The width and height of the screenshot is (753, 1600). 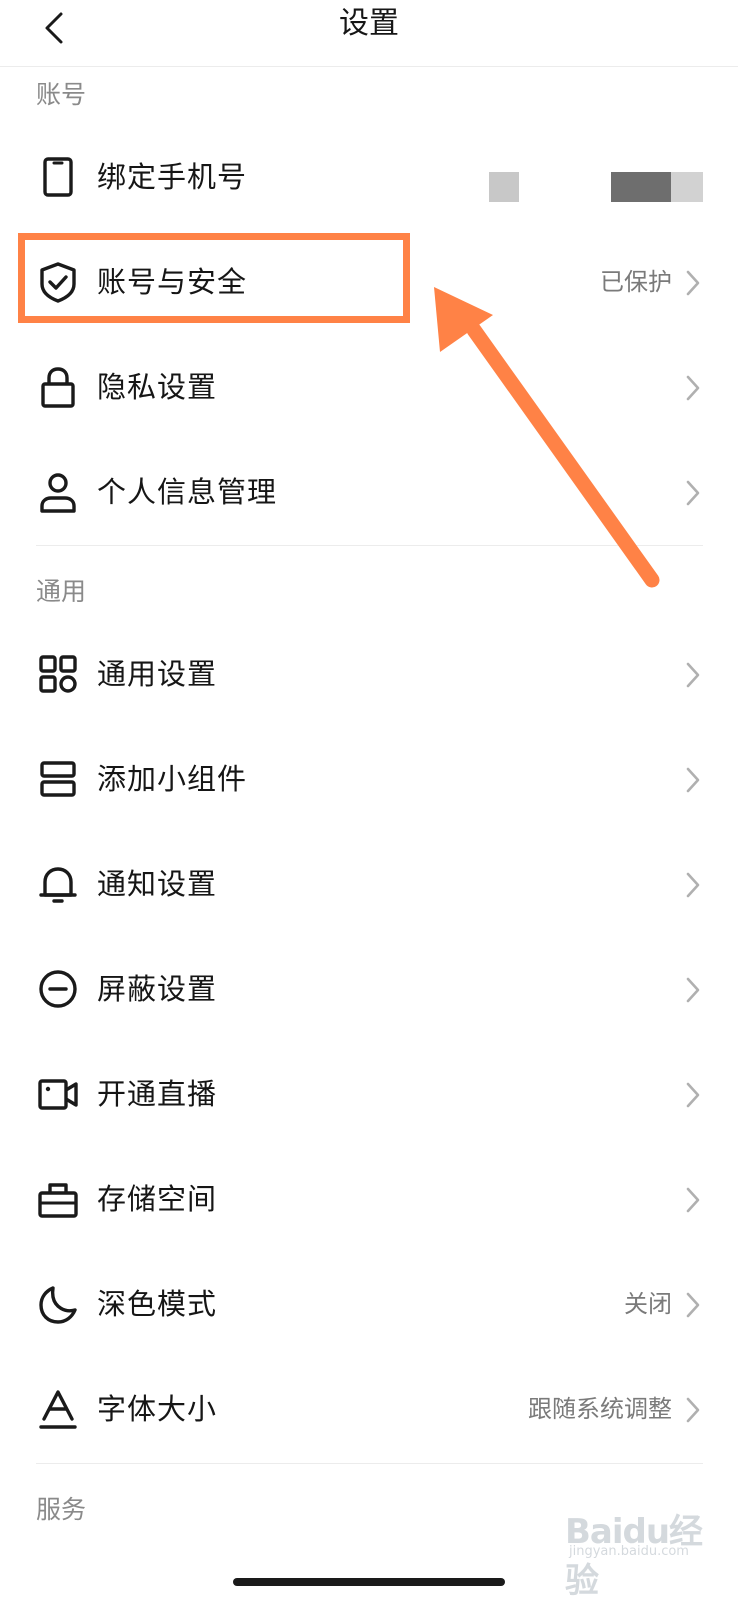 What do you see at coordinates (369, 387) in the screenshot?
I see `row-privacy: 隐私设置` at bounding box center [369, 387].